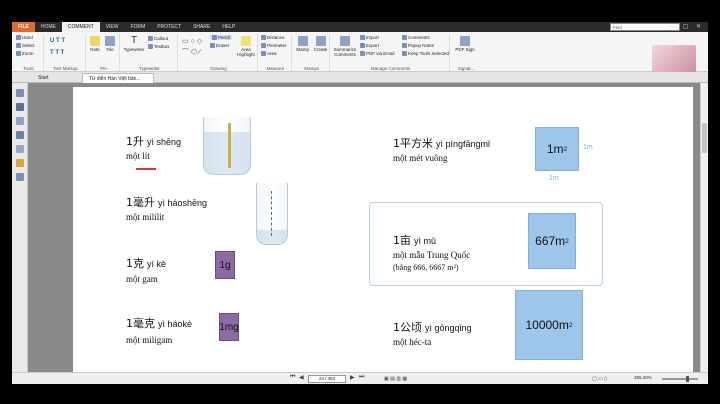 This screenshot has width=720, height=404. I want to click on tab-form: FORM, so click(137, 27).